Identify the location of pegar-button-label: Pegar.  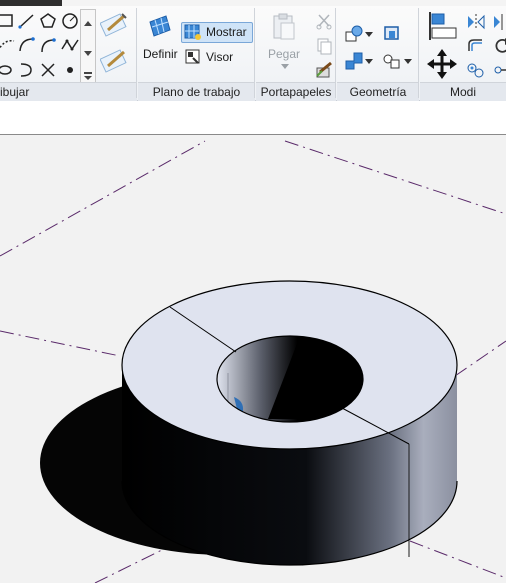
(284, 54).